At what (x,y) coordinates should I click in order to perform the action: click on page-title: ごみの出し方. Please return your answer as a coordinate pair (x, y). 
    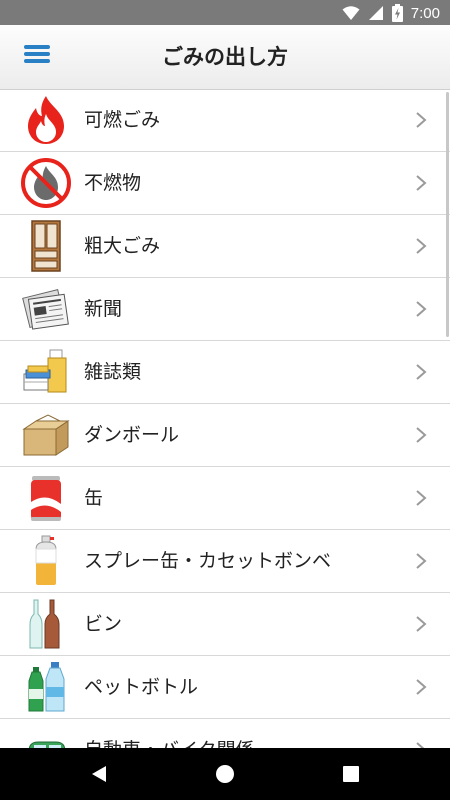
    Looking at the image, I should click on (225, 57).